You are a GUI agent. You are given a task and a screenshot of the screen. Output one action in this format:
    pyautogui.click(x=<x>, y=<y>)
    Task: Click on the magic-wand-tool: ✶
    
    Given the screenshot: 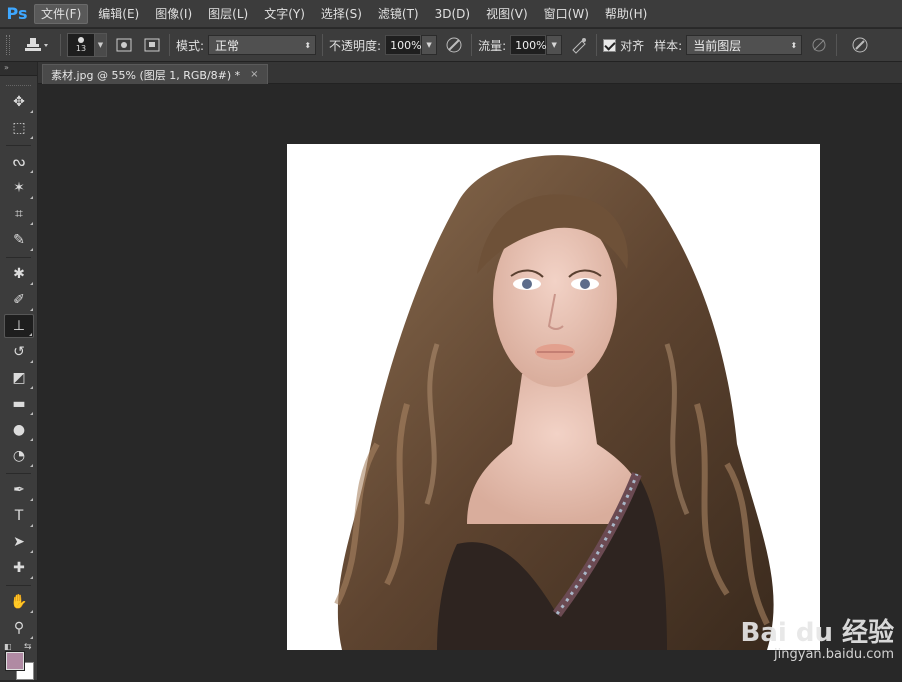 What is the action you would take?
    pyautogui.click(x=19, y=188)
    